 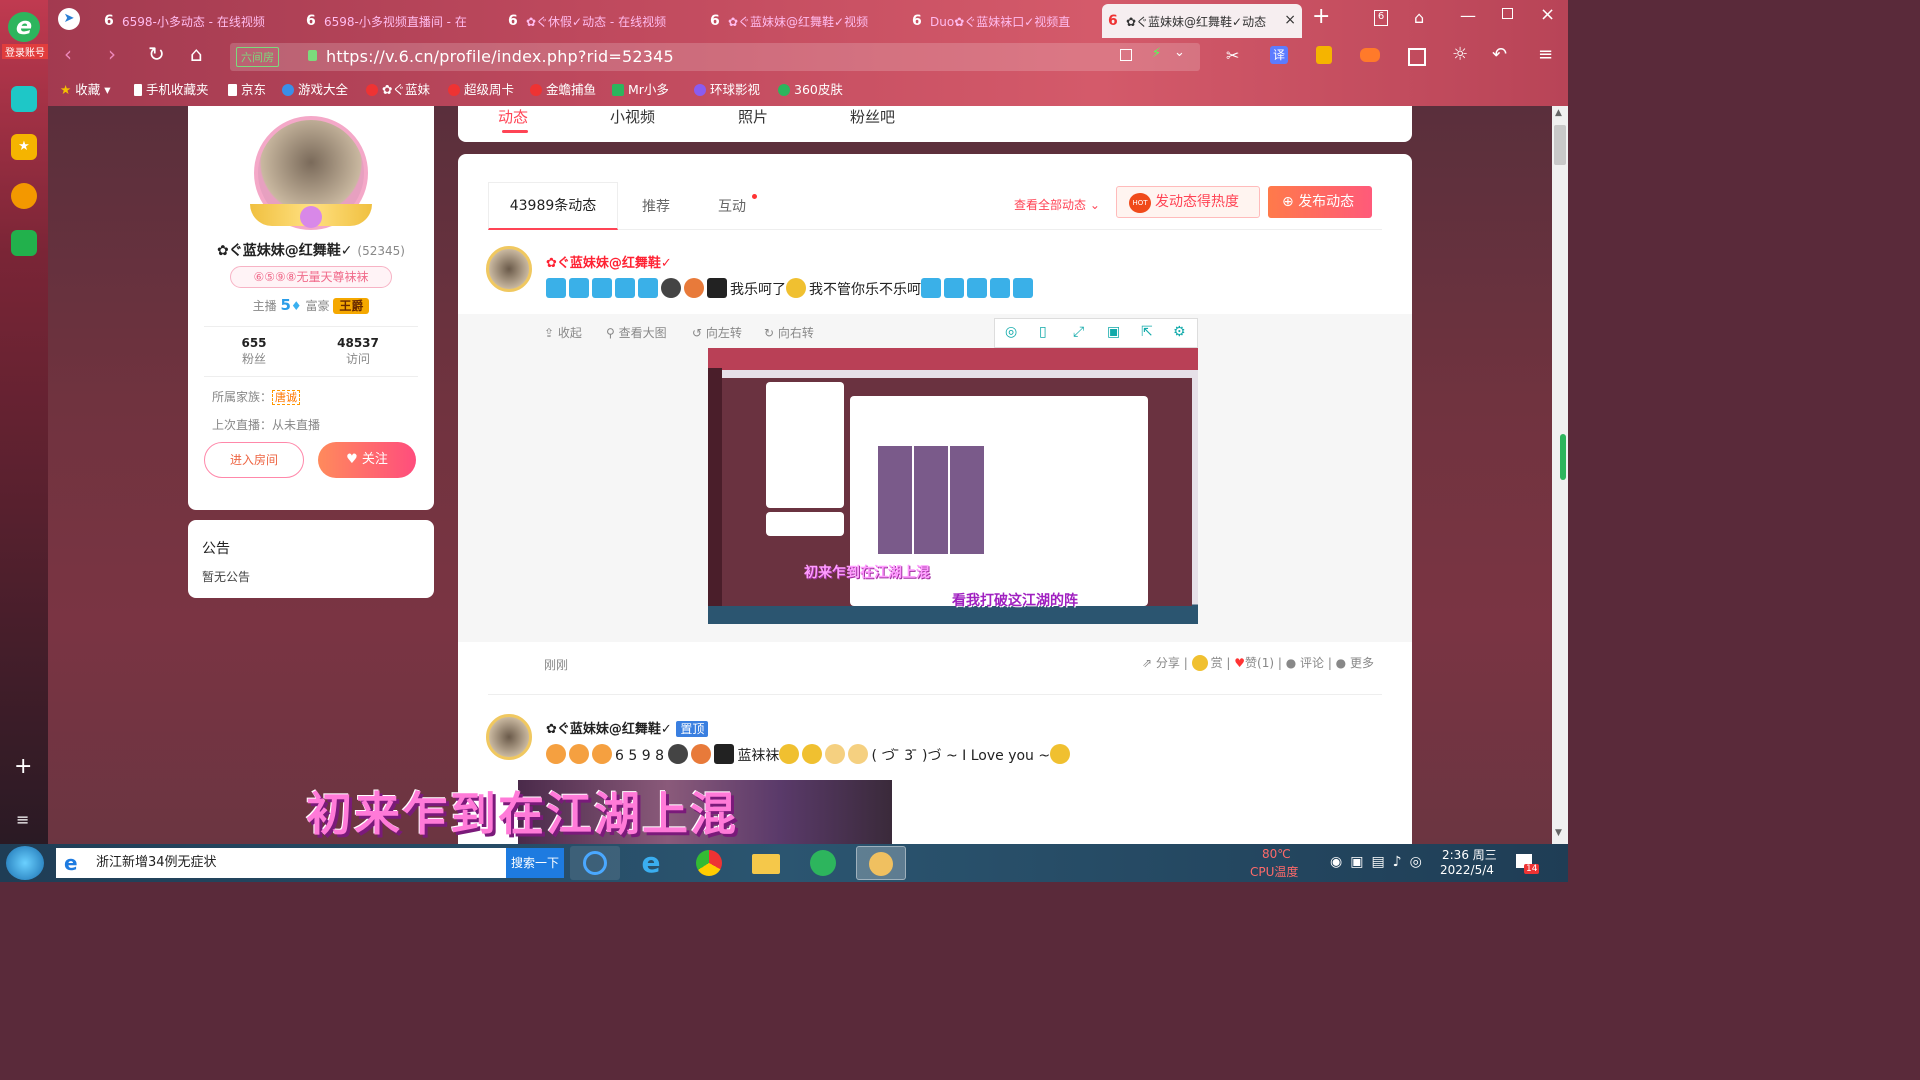 What do you see at coordinates (22, 819) in the screenshot?
I see `menu-icon: ≡` at bounding box center [22, 819].